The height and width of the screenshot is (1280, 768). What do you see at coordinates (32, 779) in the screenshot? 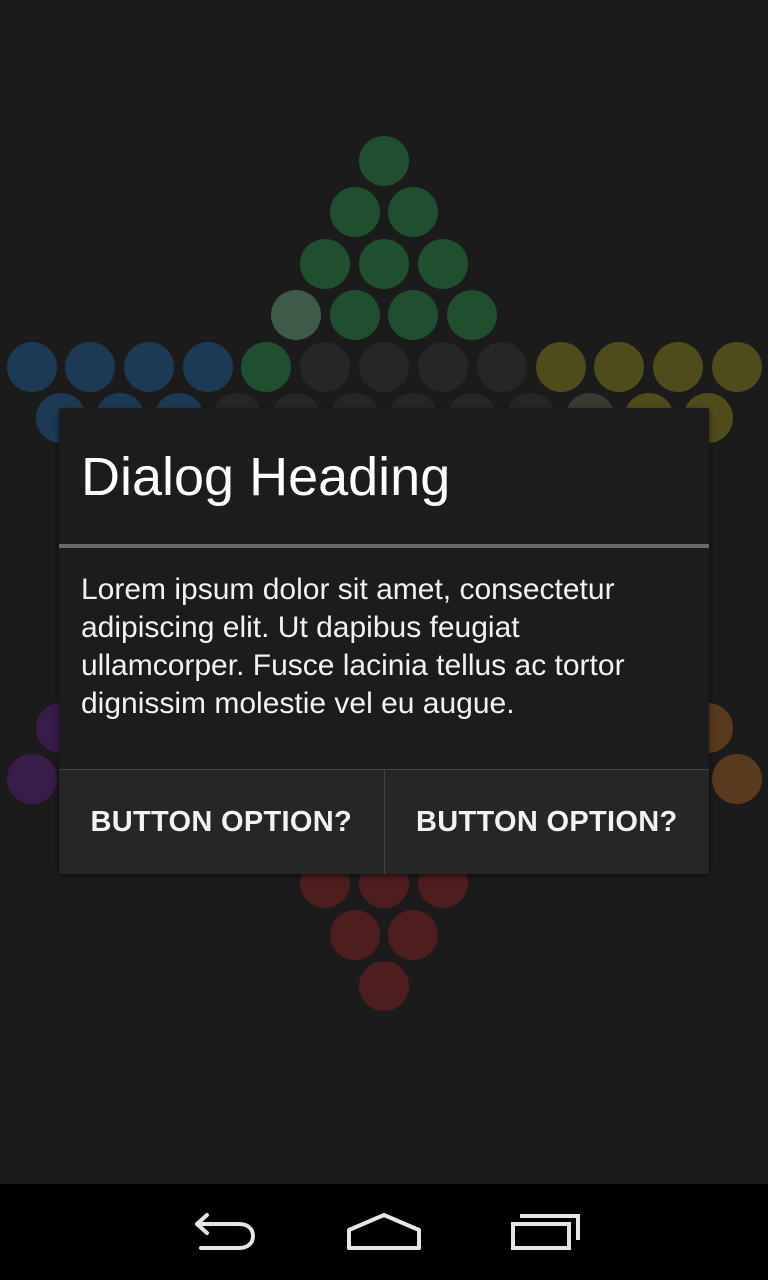
I see `peg-purple` at bounding box center [32, 779].